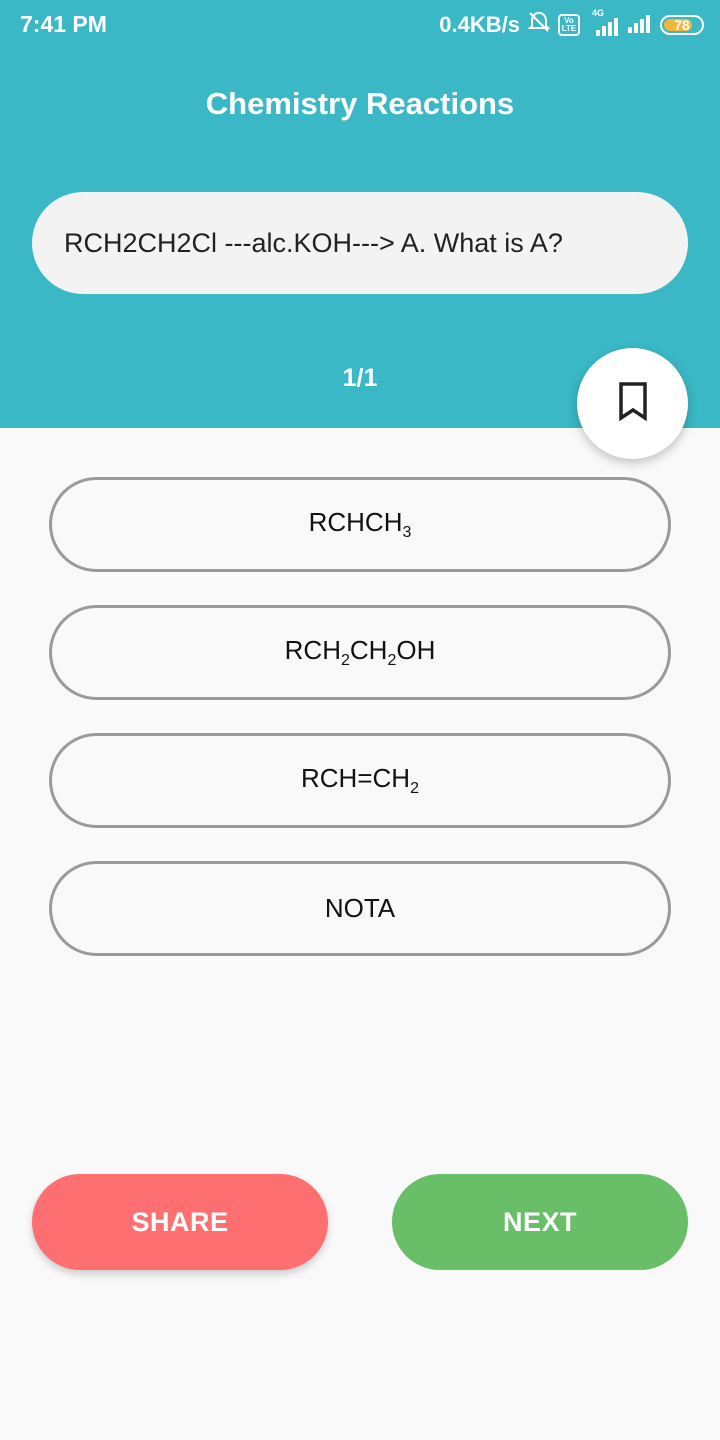  What do you see at coordinates (360, 103) in the screenshot?
I see `page-title: Chemistry Reactions` at bounding box center [360, 103].